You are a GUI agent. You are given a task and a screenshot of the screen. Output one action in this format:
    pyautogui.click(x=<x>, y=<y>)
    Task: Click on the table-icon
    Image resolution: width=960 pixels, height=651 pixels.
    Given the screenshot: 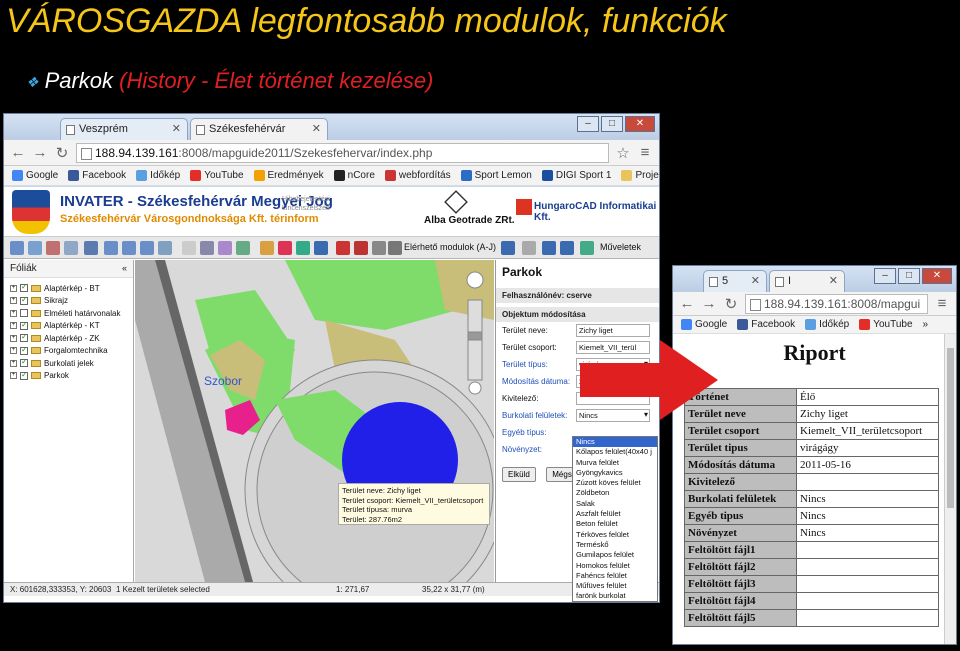 What is the action you would take?
    pyautogui.click(x=267, y=248)
    